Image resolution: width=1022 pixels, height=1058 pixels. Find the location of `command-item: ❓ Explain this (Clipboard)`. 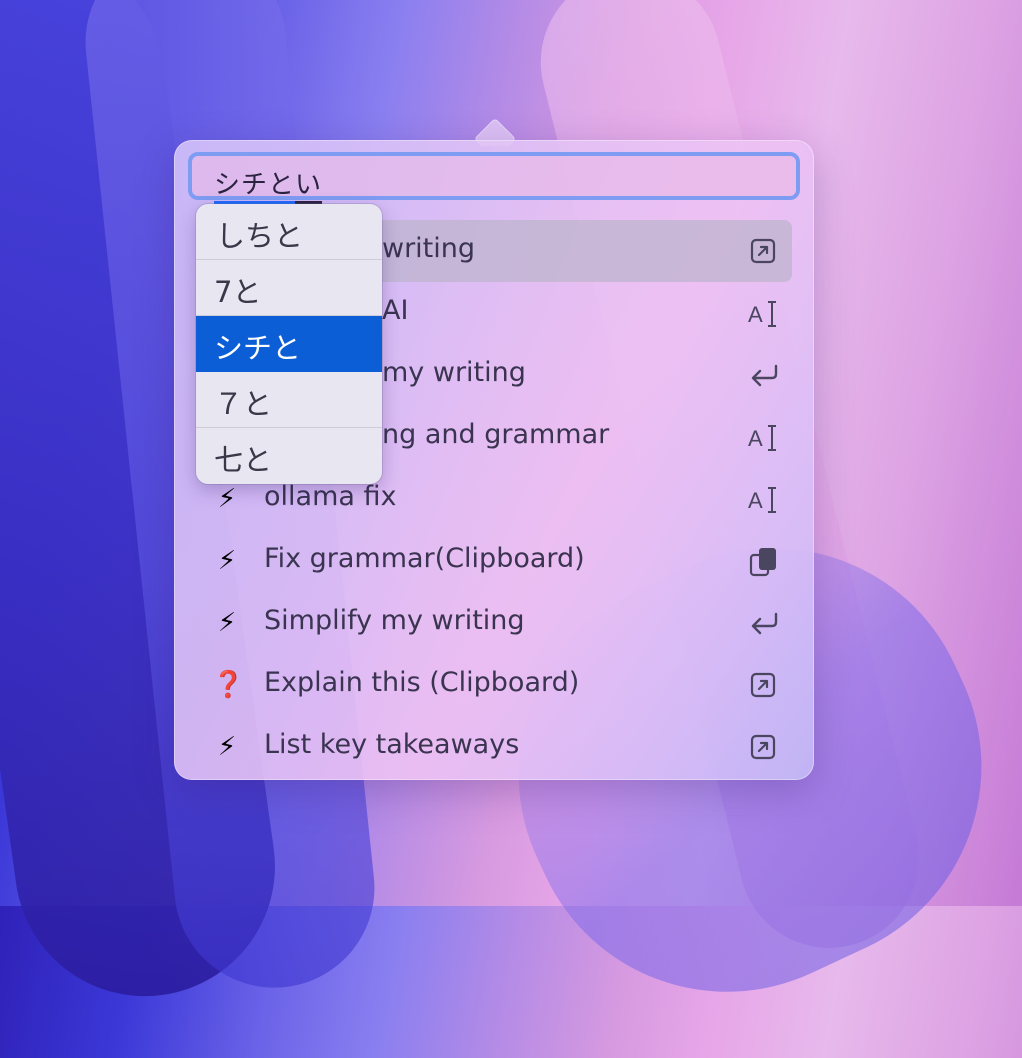

command-item: ❓ Explain this (Clipboard) is located at coordinates (494, 685).